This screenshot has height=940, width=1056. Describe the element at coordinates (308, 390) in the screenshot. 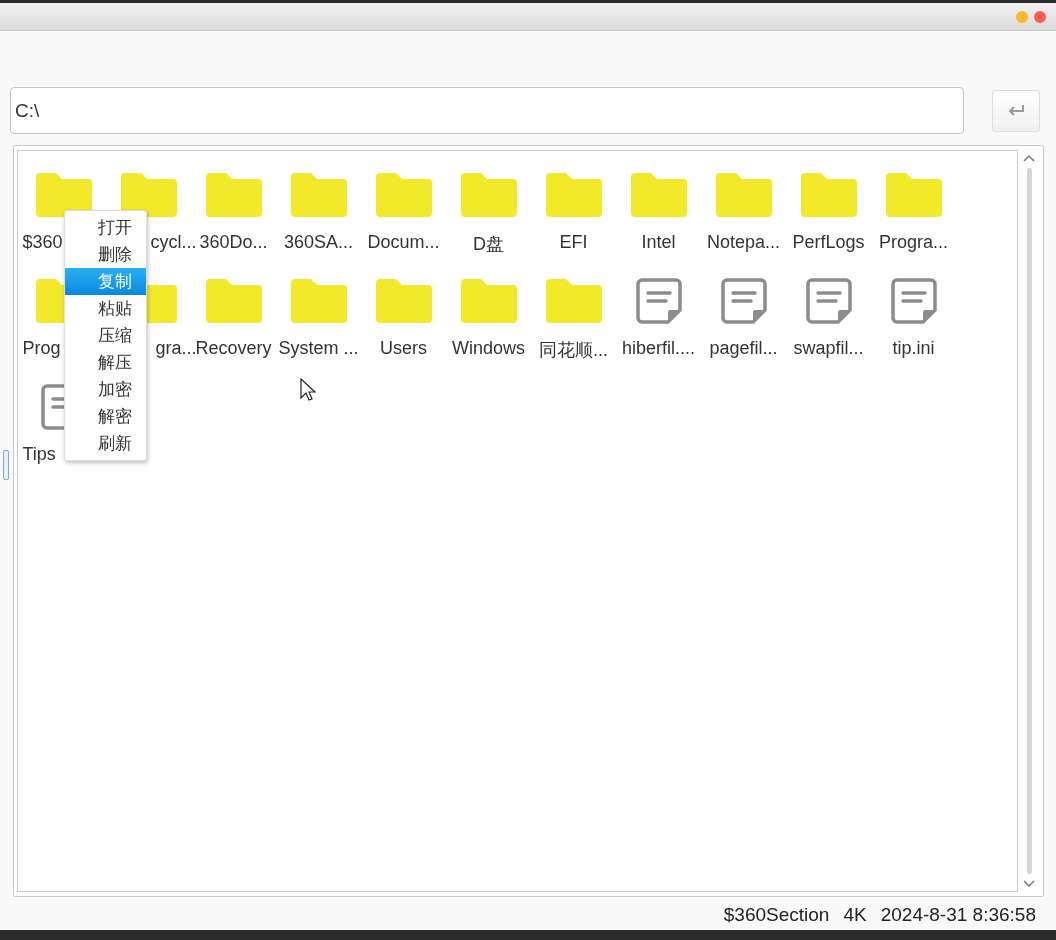

I see `mouse-cursor-icon` at that location.